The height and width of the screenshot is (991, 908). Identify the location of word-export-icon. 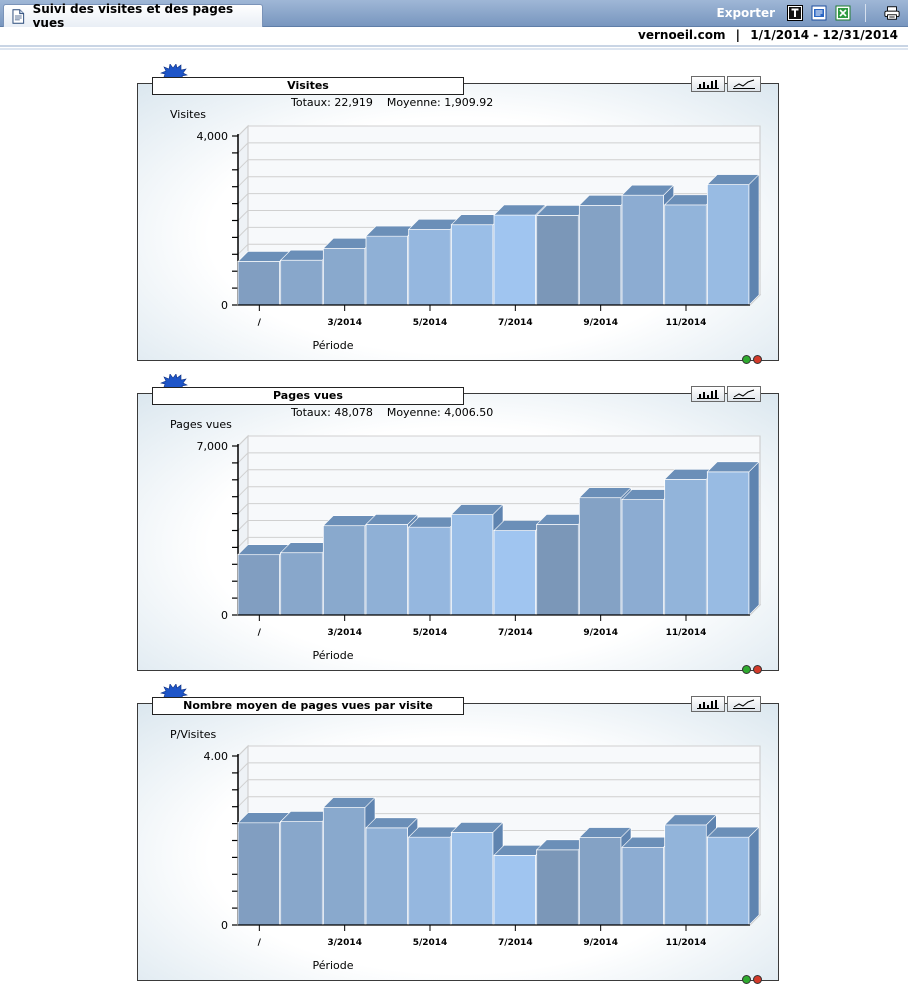
(819, 13).